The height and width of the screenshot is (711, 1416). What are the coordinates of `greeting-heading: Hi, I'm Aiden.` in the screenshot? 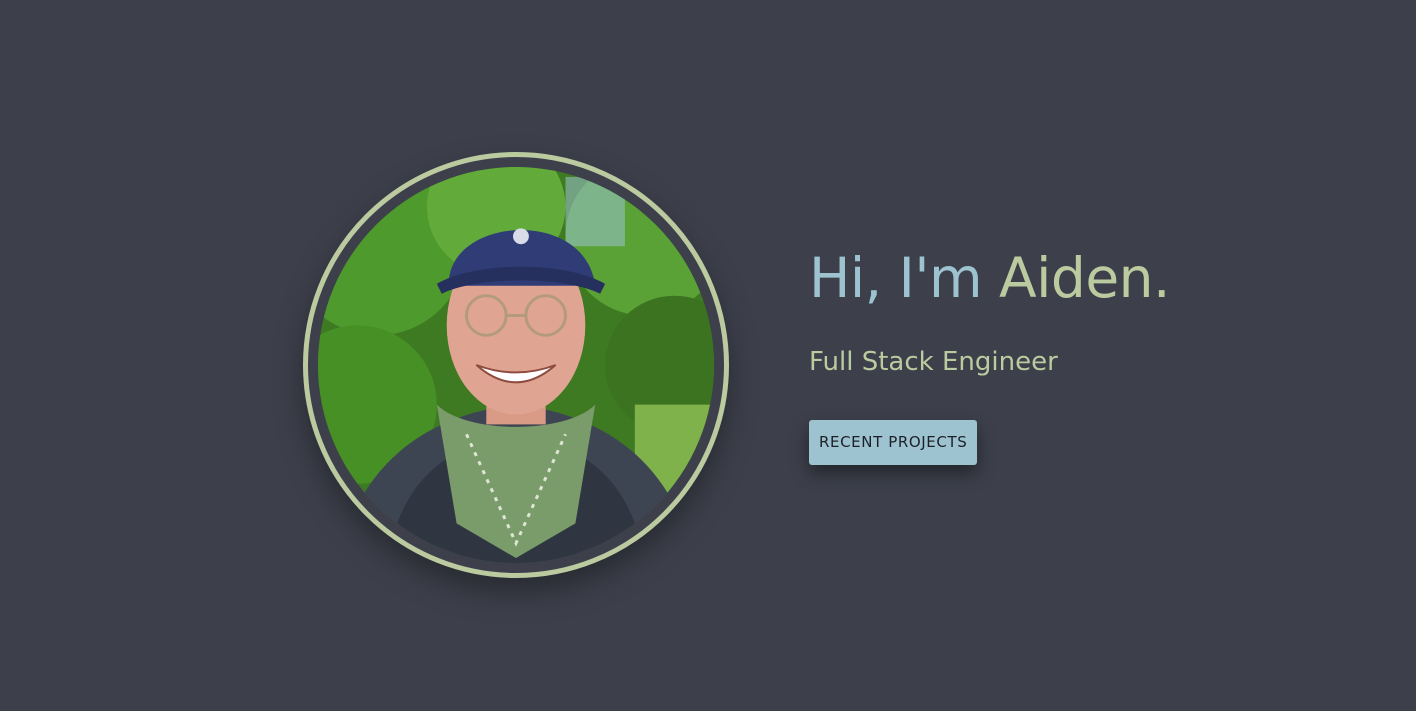 It's located at (1069, 278).